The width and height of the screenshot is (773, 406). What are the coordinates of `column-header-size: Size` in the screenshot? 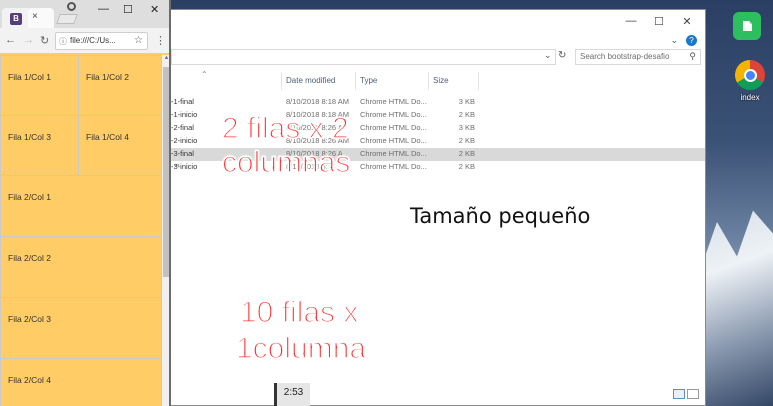 It's located at (454, 81).